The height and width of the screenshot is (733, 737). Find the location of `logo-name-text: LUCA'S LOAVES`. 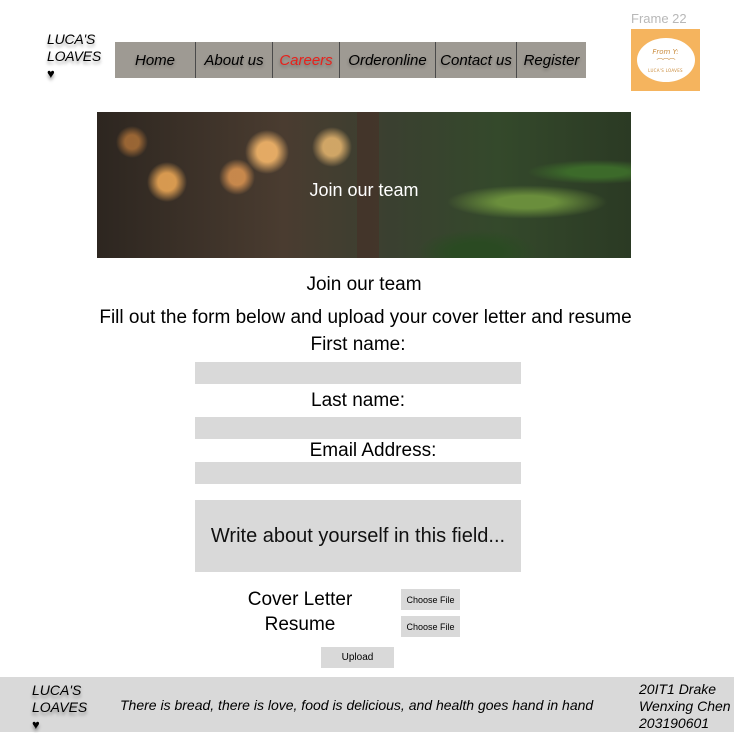

logo-name-text: LUCA'S LOAVES is located at coordinates (665, 70).